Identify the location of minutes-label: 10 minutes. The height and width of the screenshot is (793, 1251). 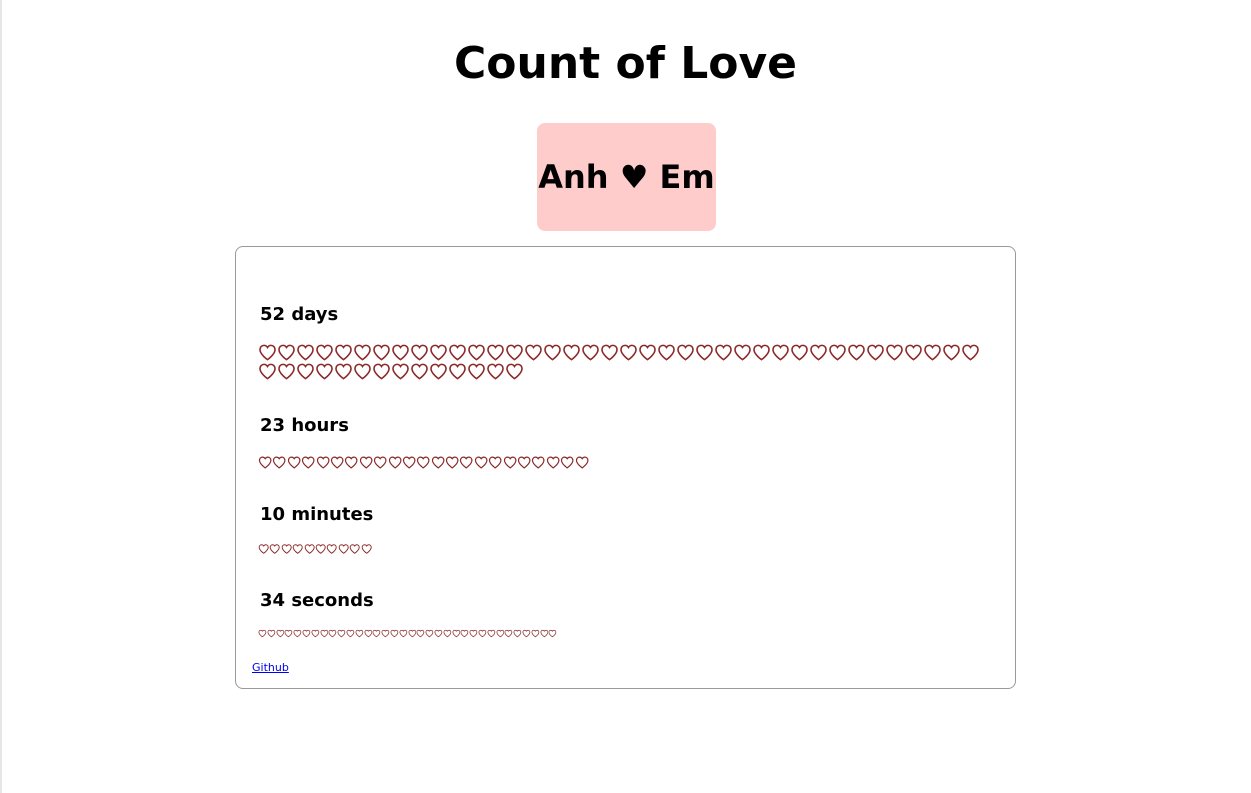
(317, 514).